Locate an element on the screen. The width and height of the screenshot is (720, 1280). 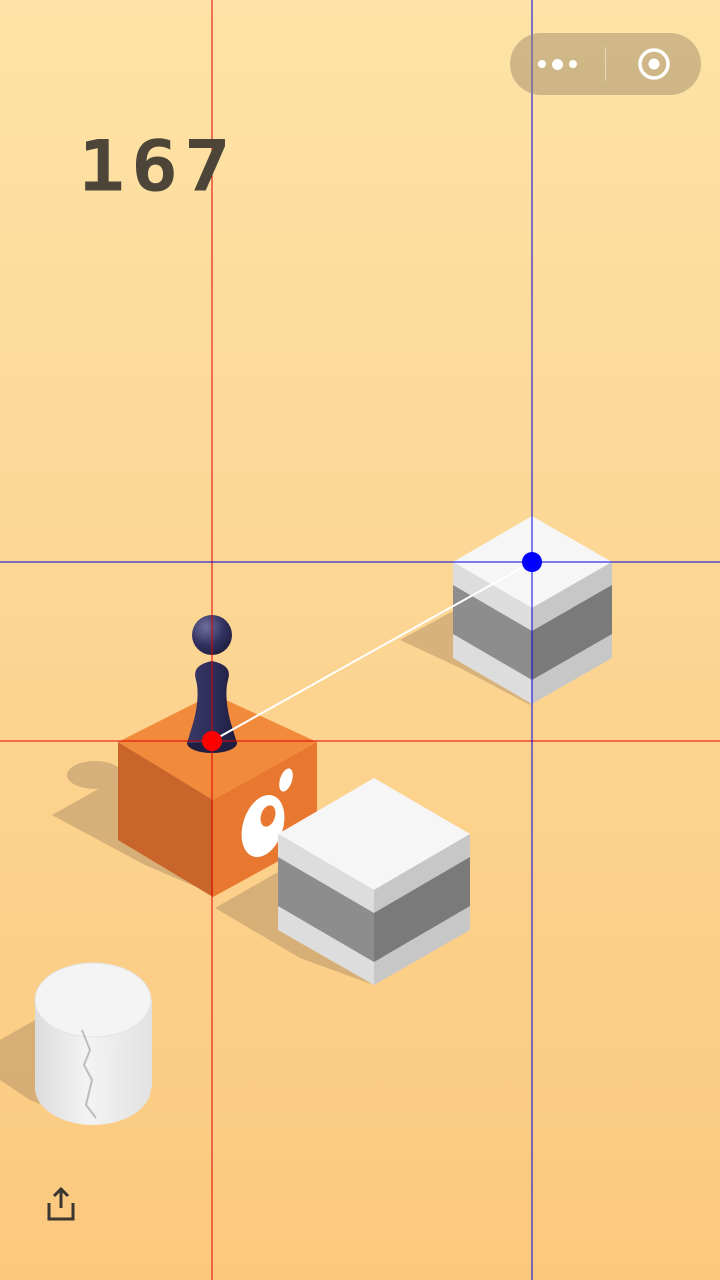
white-cylinder is located at coordinates (93, 1043).